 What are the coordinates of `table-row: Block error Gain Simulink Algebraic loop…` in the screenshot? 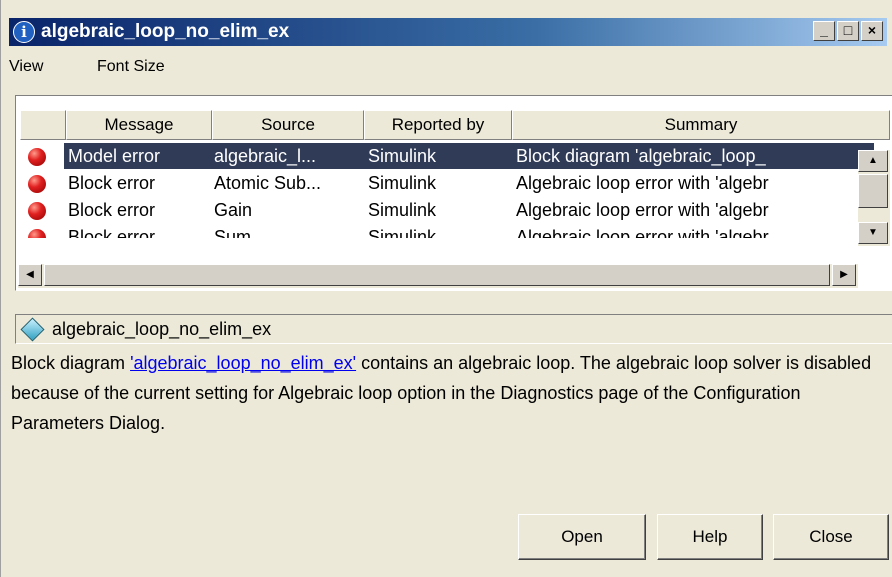 It's located at (448, 210).